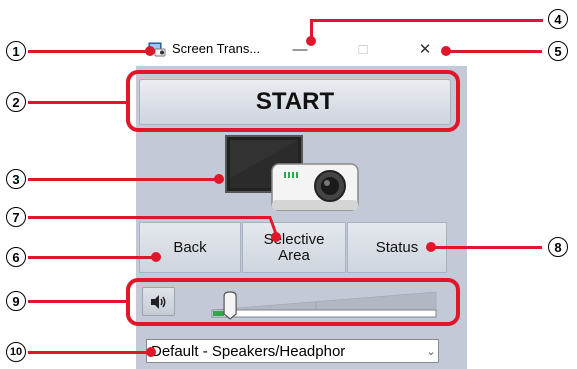 The image size is (577, 369). What do you see at coordinates (16, 257) in the screenshot?
I see `callout-6: 6` at bounding box center [16, 257].